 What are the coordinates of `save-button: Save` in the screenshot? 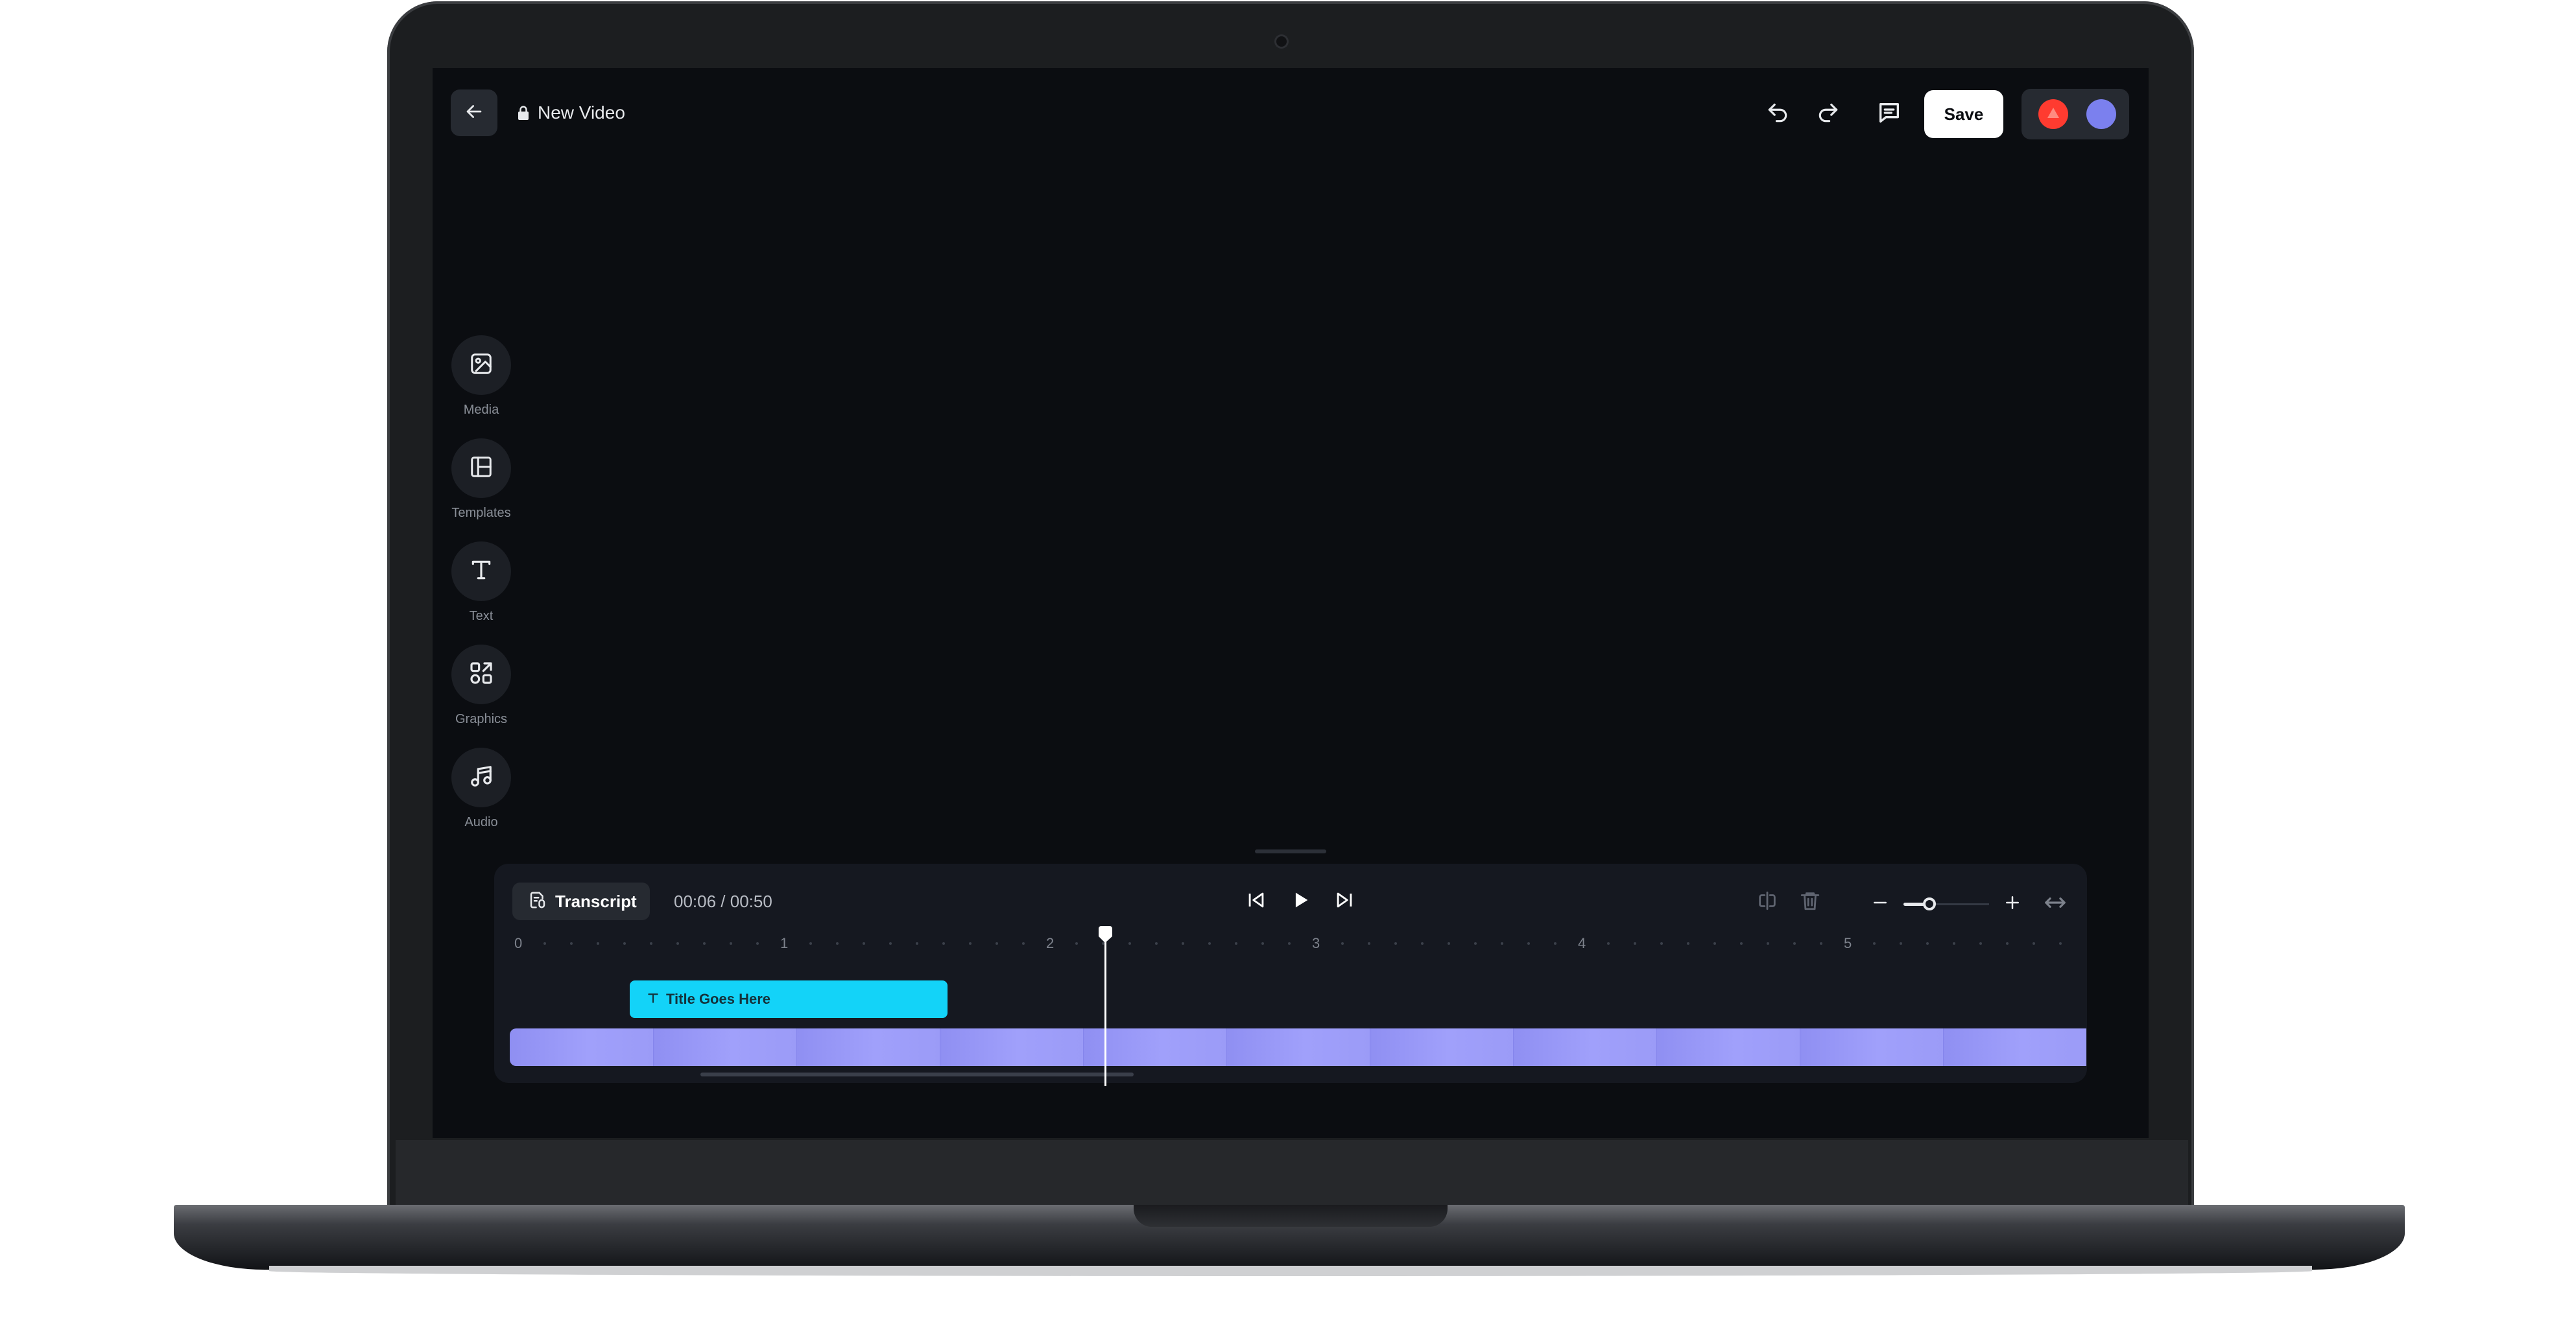 It's located at (1963, 114).